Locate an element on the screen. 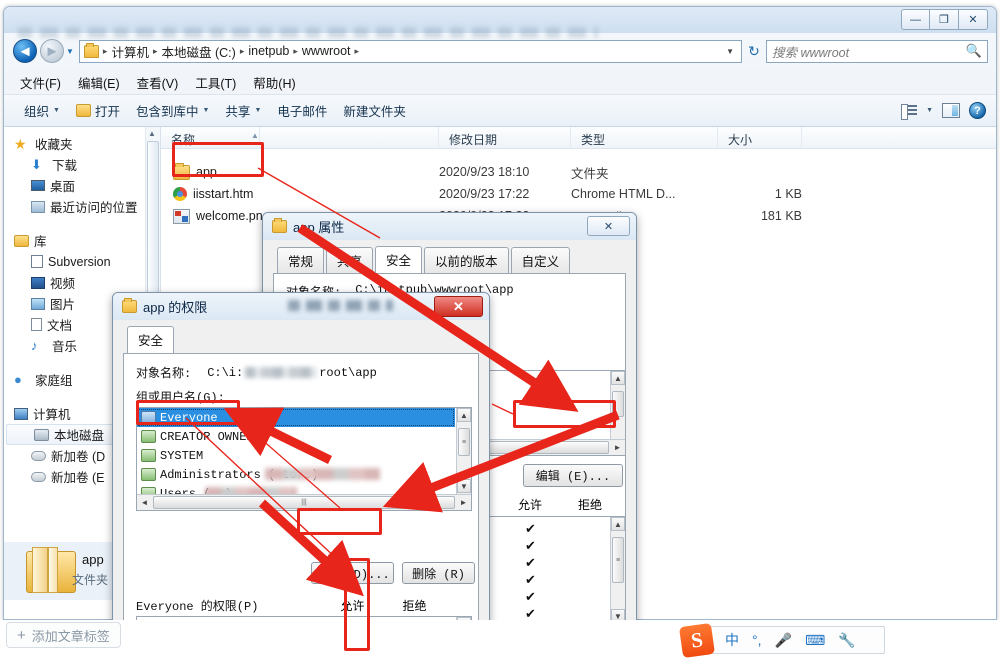 The height and width of the screenshot is (659, 1000). close-button: ✕ is located at coordinates (973, 19).